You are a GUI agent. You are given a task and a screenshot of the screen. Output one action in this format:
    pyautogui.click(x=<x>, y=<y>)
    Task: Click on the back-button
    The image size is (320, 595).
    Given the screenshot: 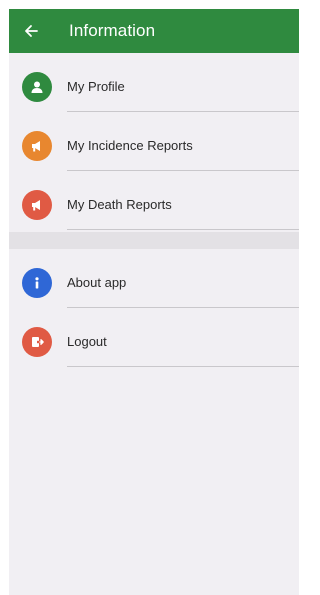 What is the action you would take?
    pyautogui.click(x=31, y=31)
    